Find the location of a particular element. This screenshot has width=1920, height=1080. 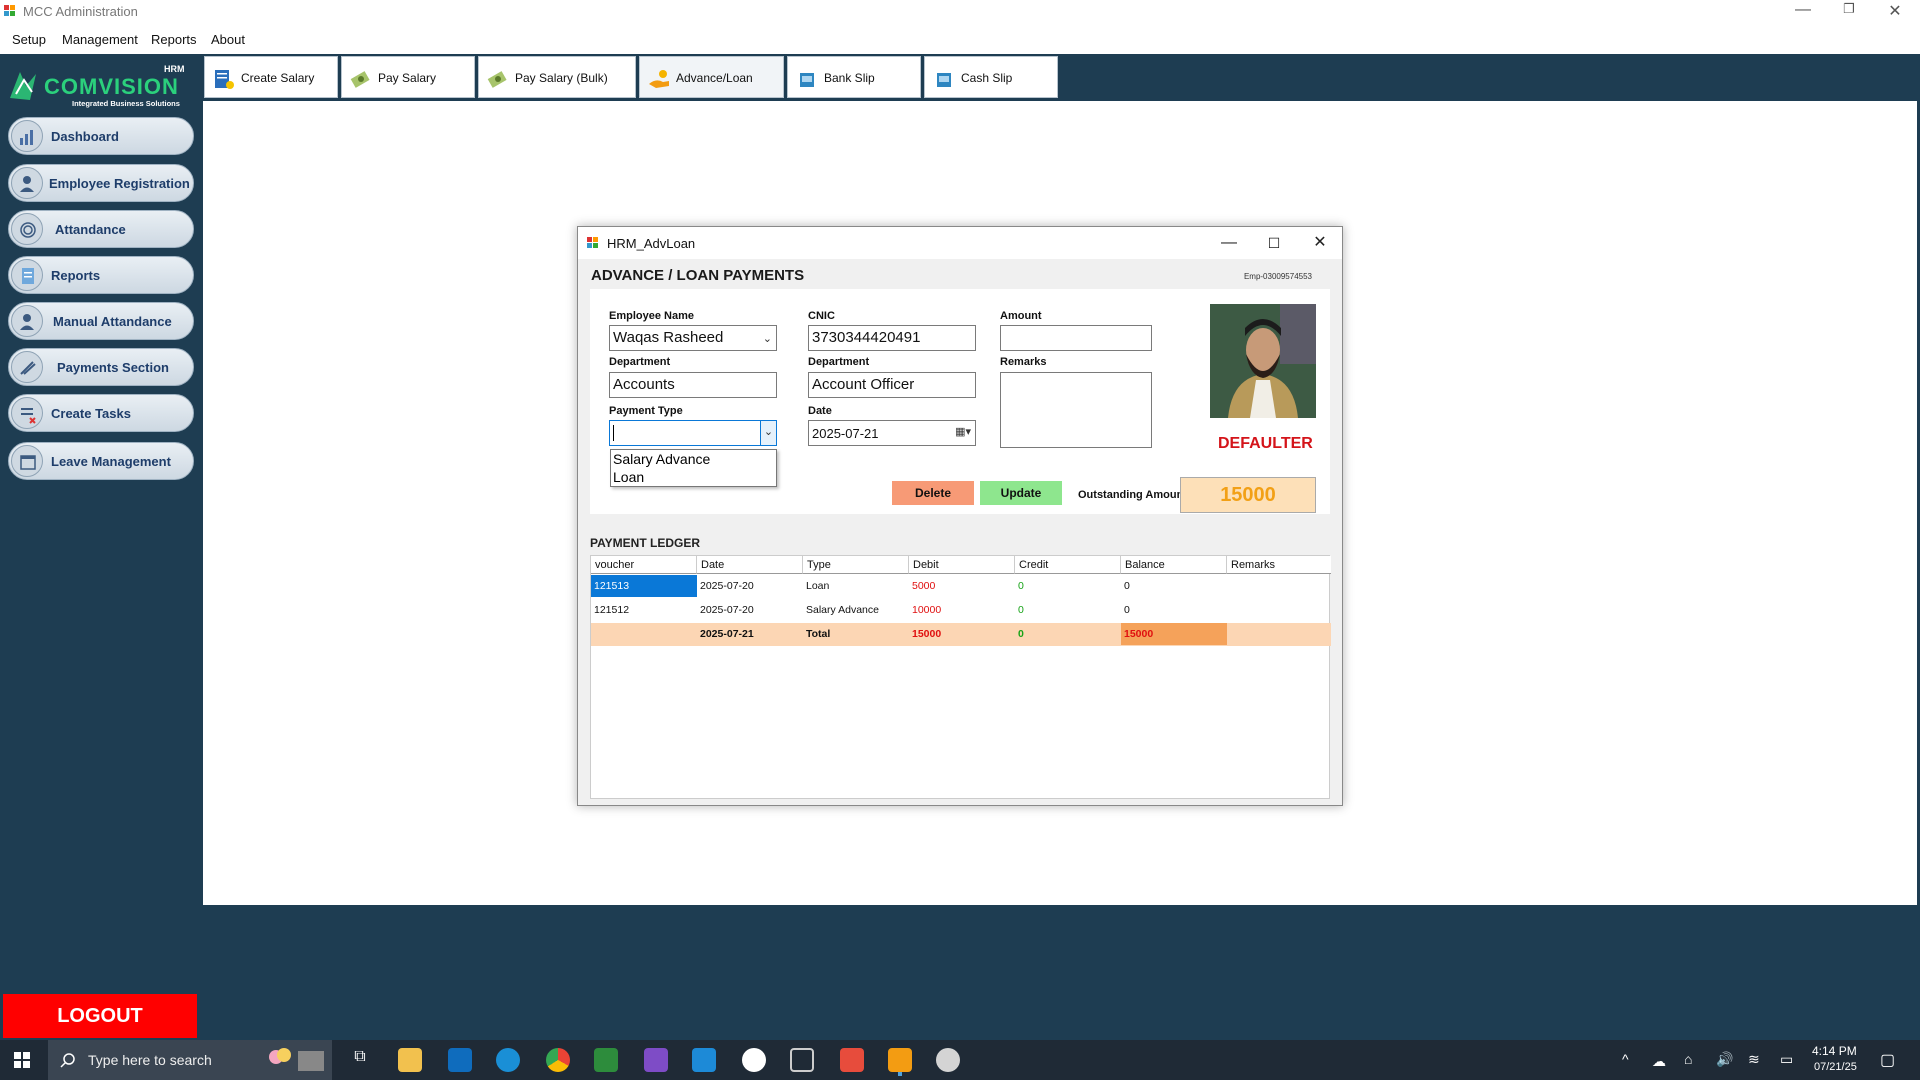

debit-cell: 10000 is located at coordinates (927, 610).